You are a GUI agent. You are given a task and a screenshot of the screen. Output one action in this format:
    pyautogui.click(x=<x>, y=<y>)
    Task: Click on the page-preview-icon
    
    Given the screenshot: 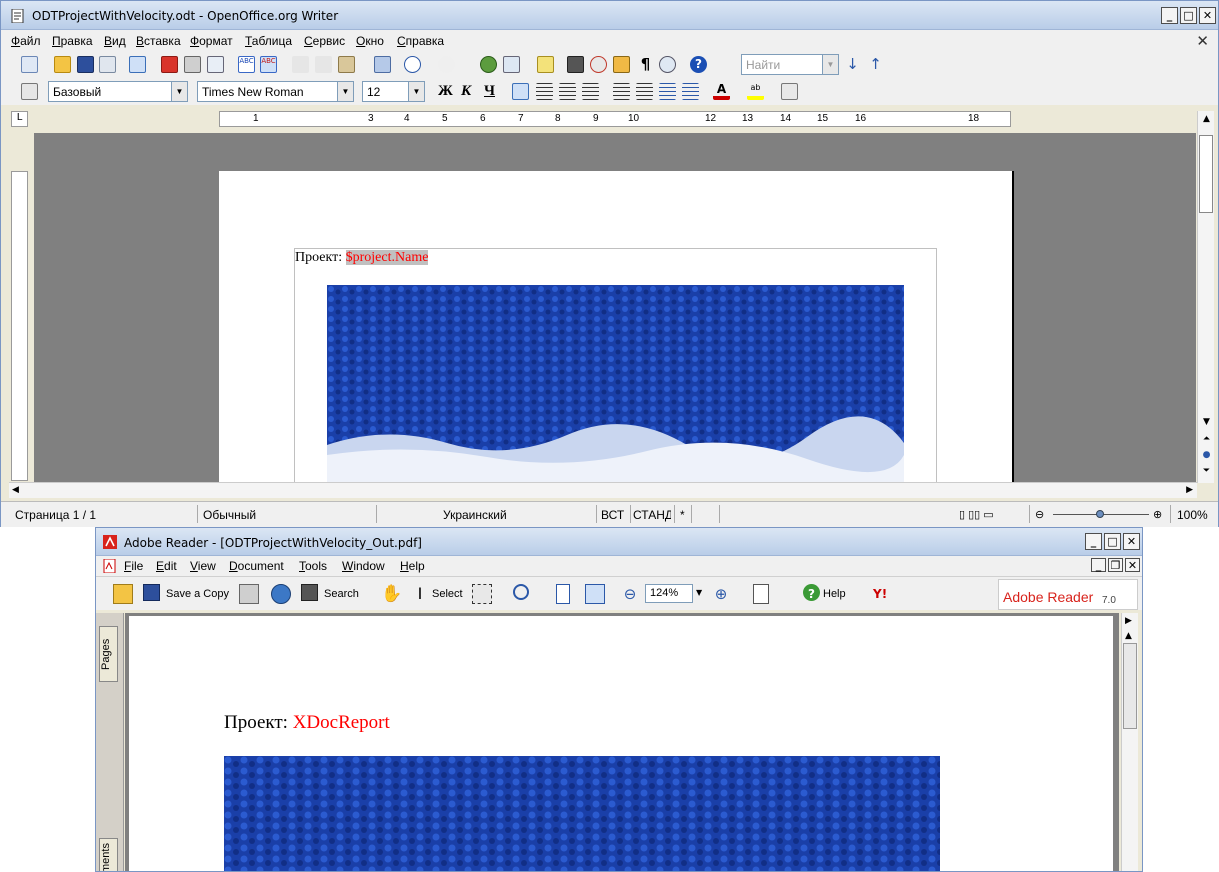 What is the action you would take?
    pyautogui.click(x=215, y=64)
    